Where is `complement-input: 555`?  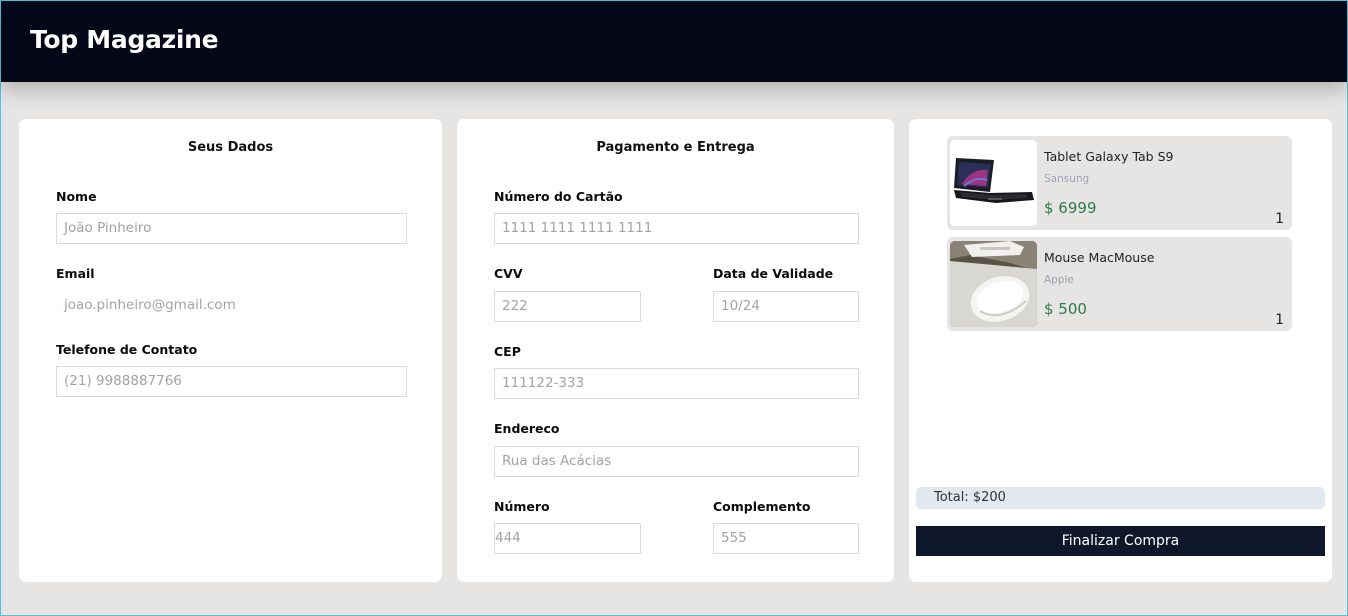
complement-input: 555 is located at coordinates (786, 538).